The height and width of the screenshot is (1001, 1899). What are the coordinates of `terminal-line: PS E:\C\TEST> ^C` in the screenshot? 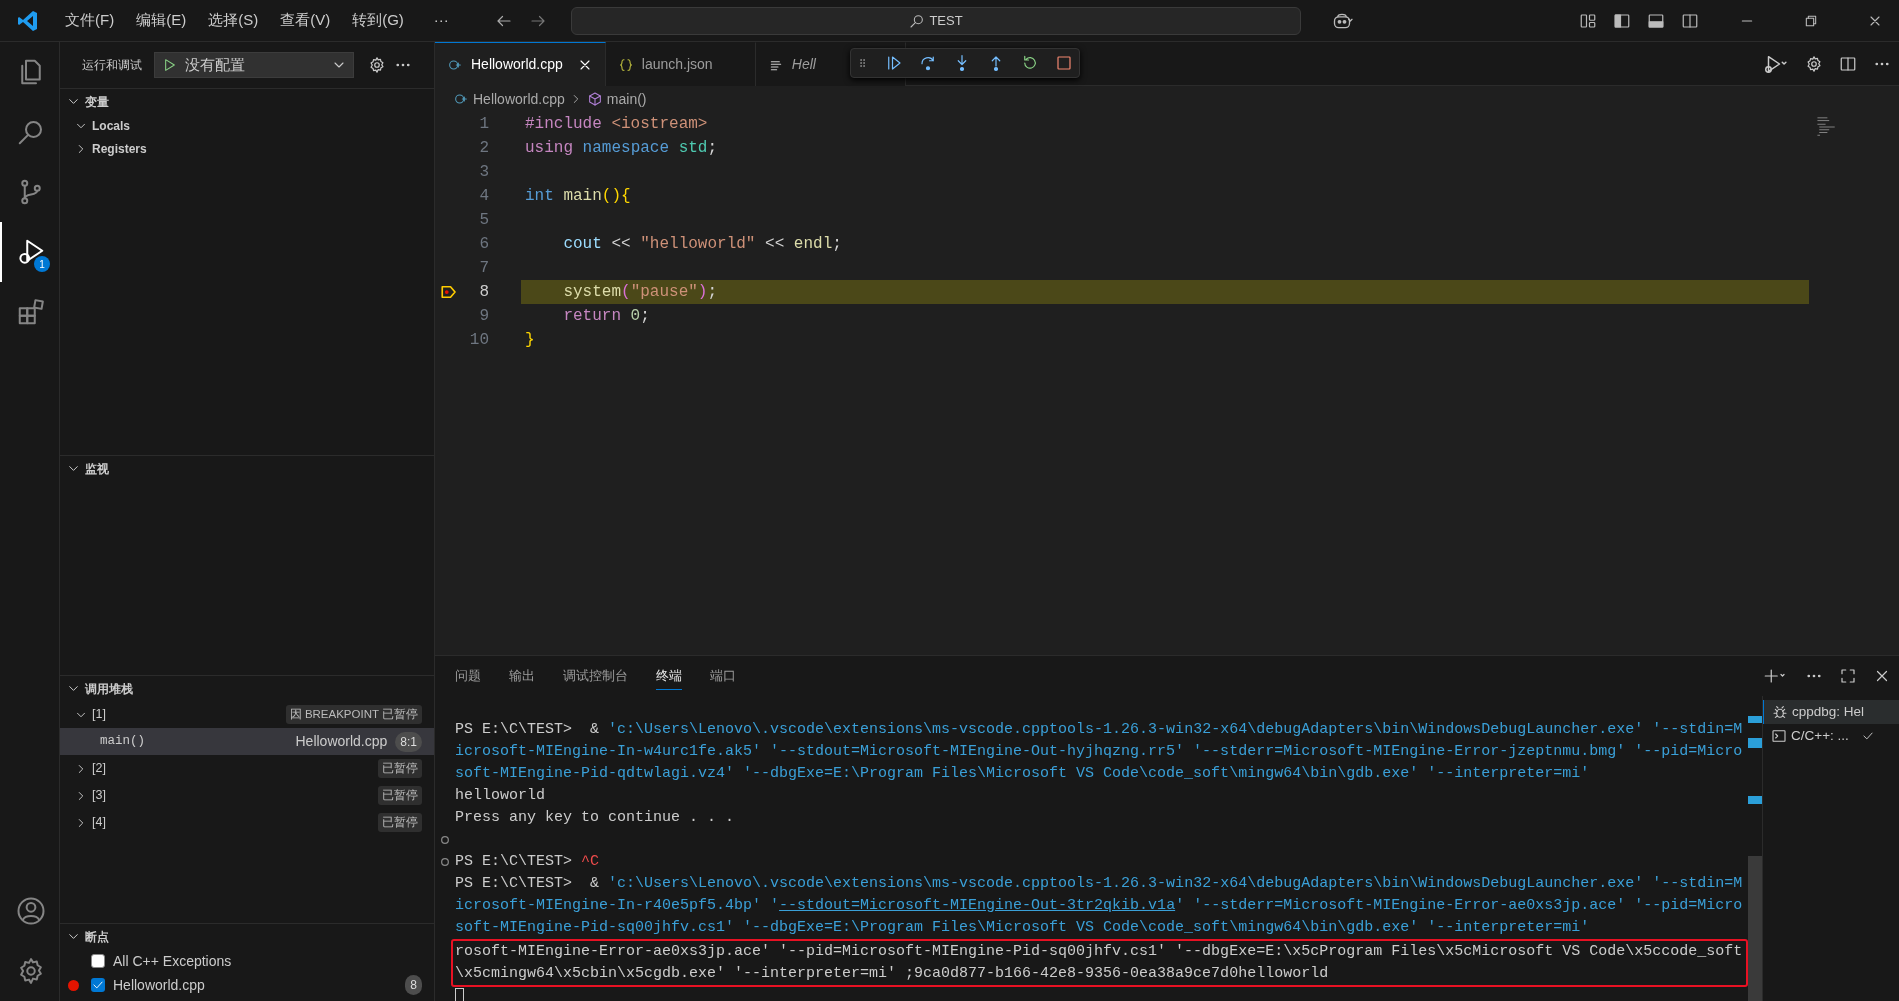 It's located at (1091, 862).